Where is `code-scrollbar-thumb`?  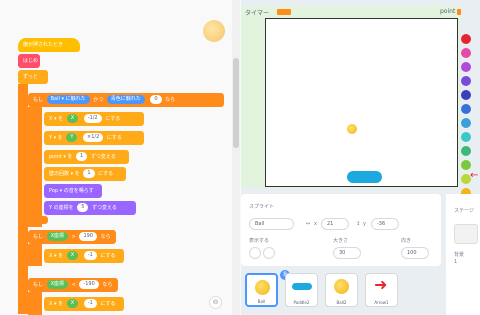
code-scrollbar-thumb is located at coordinates (236, 103).